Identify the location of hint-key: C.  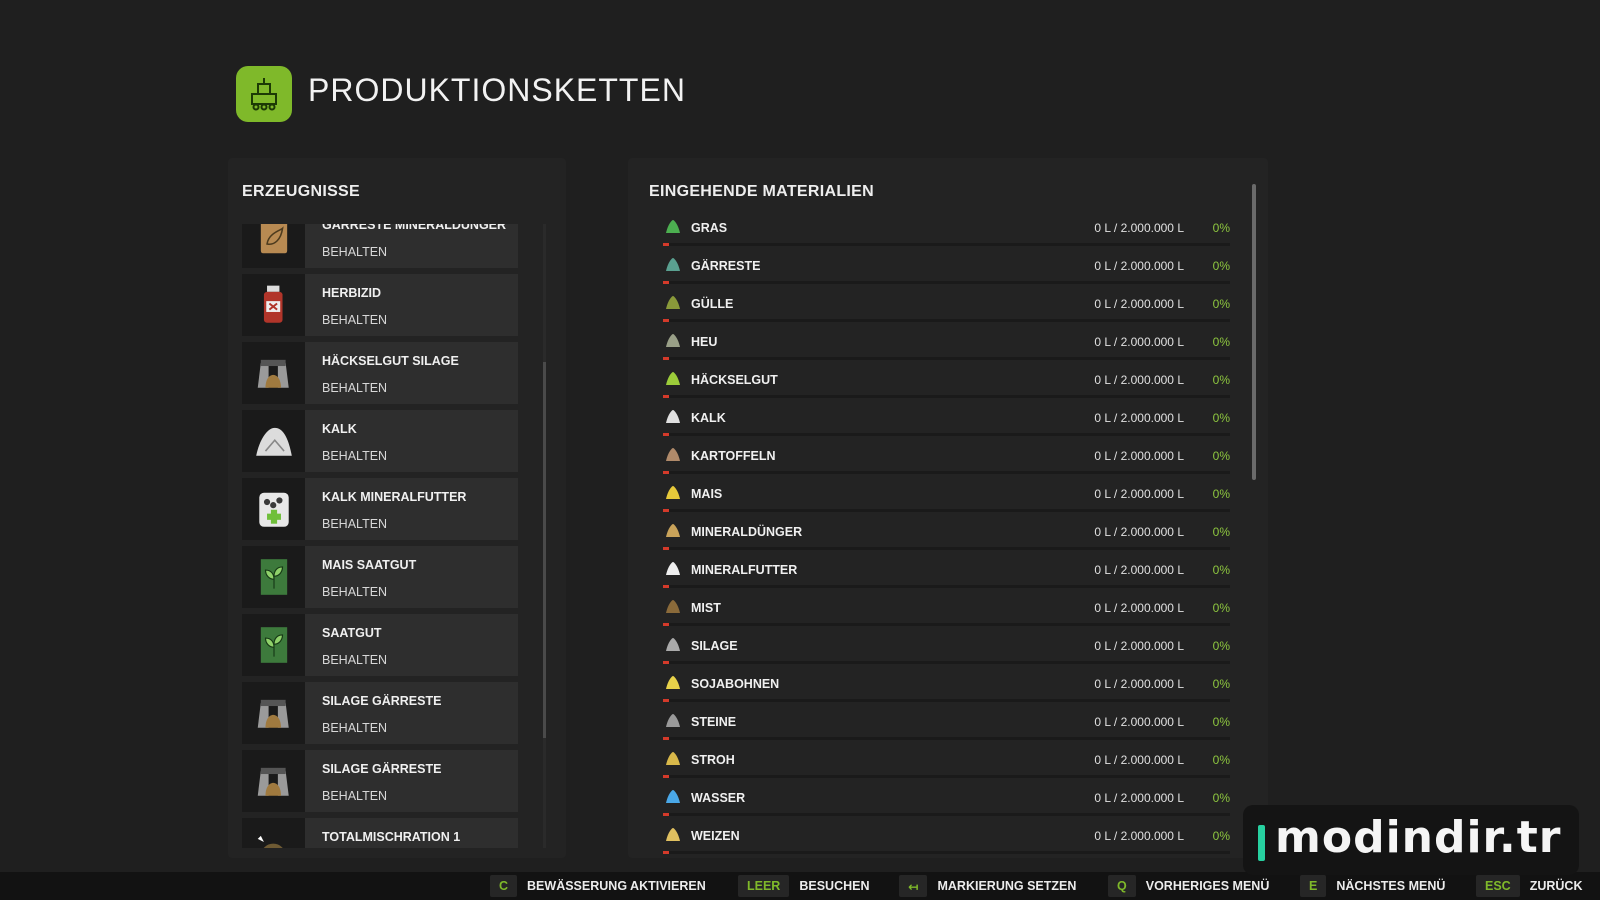
(504, 886).